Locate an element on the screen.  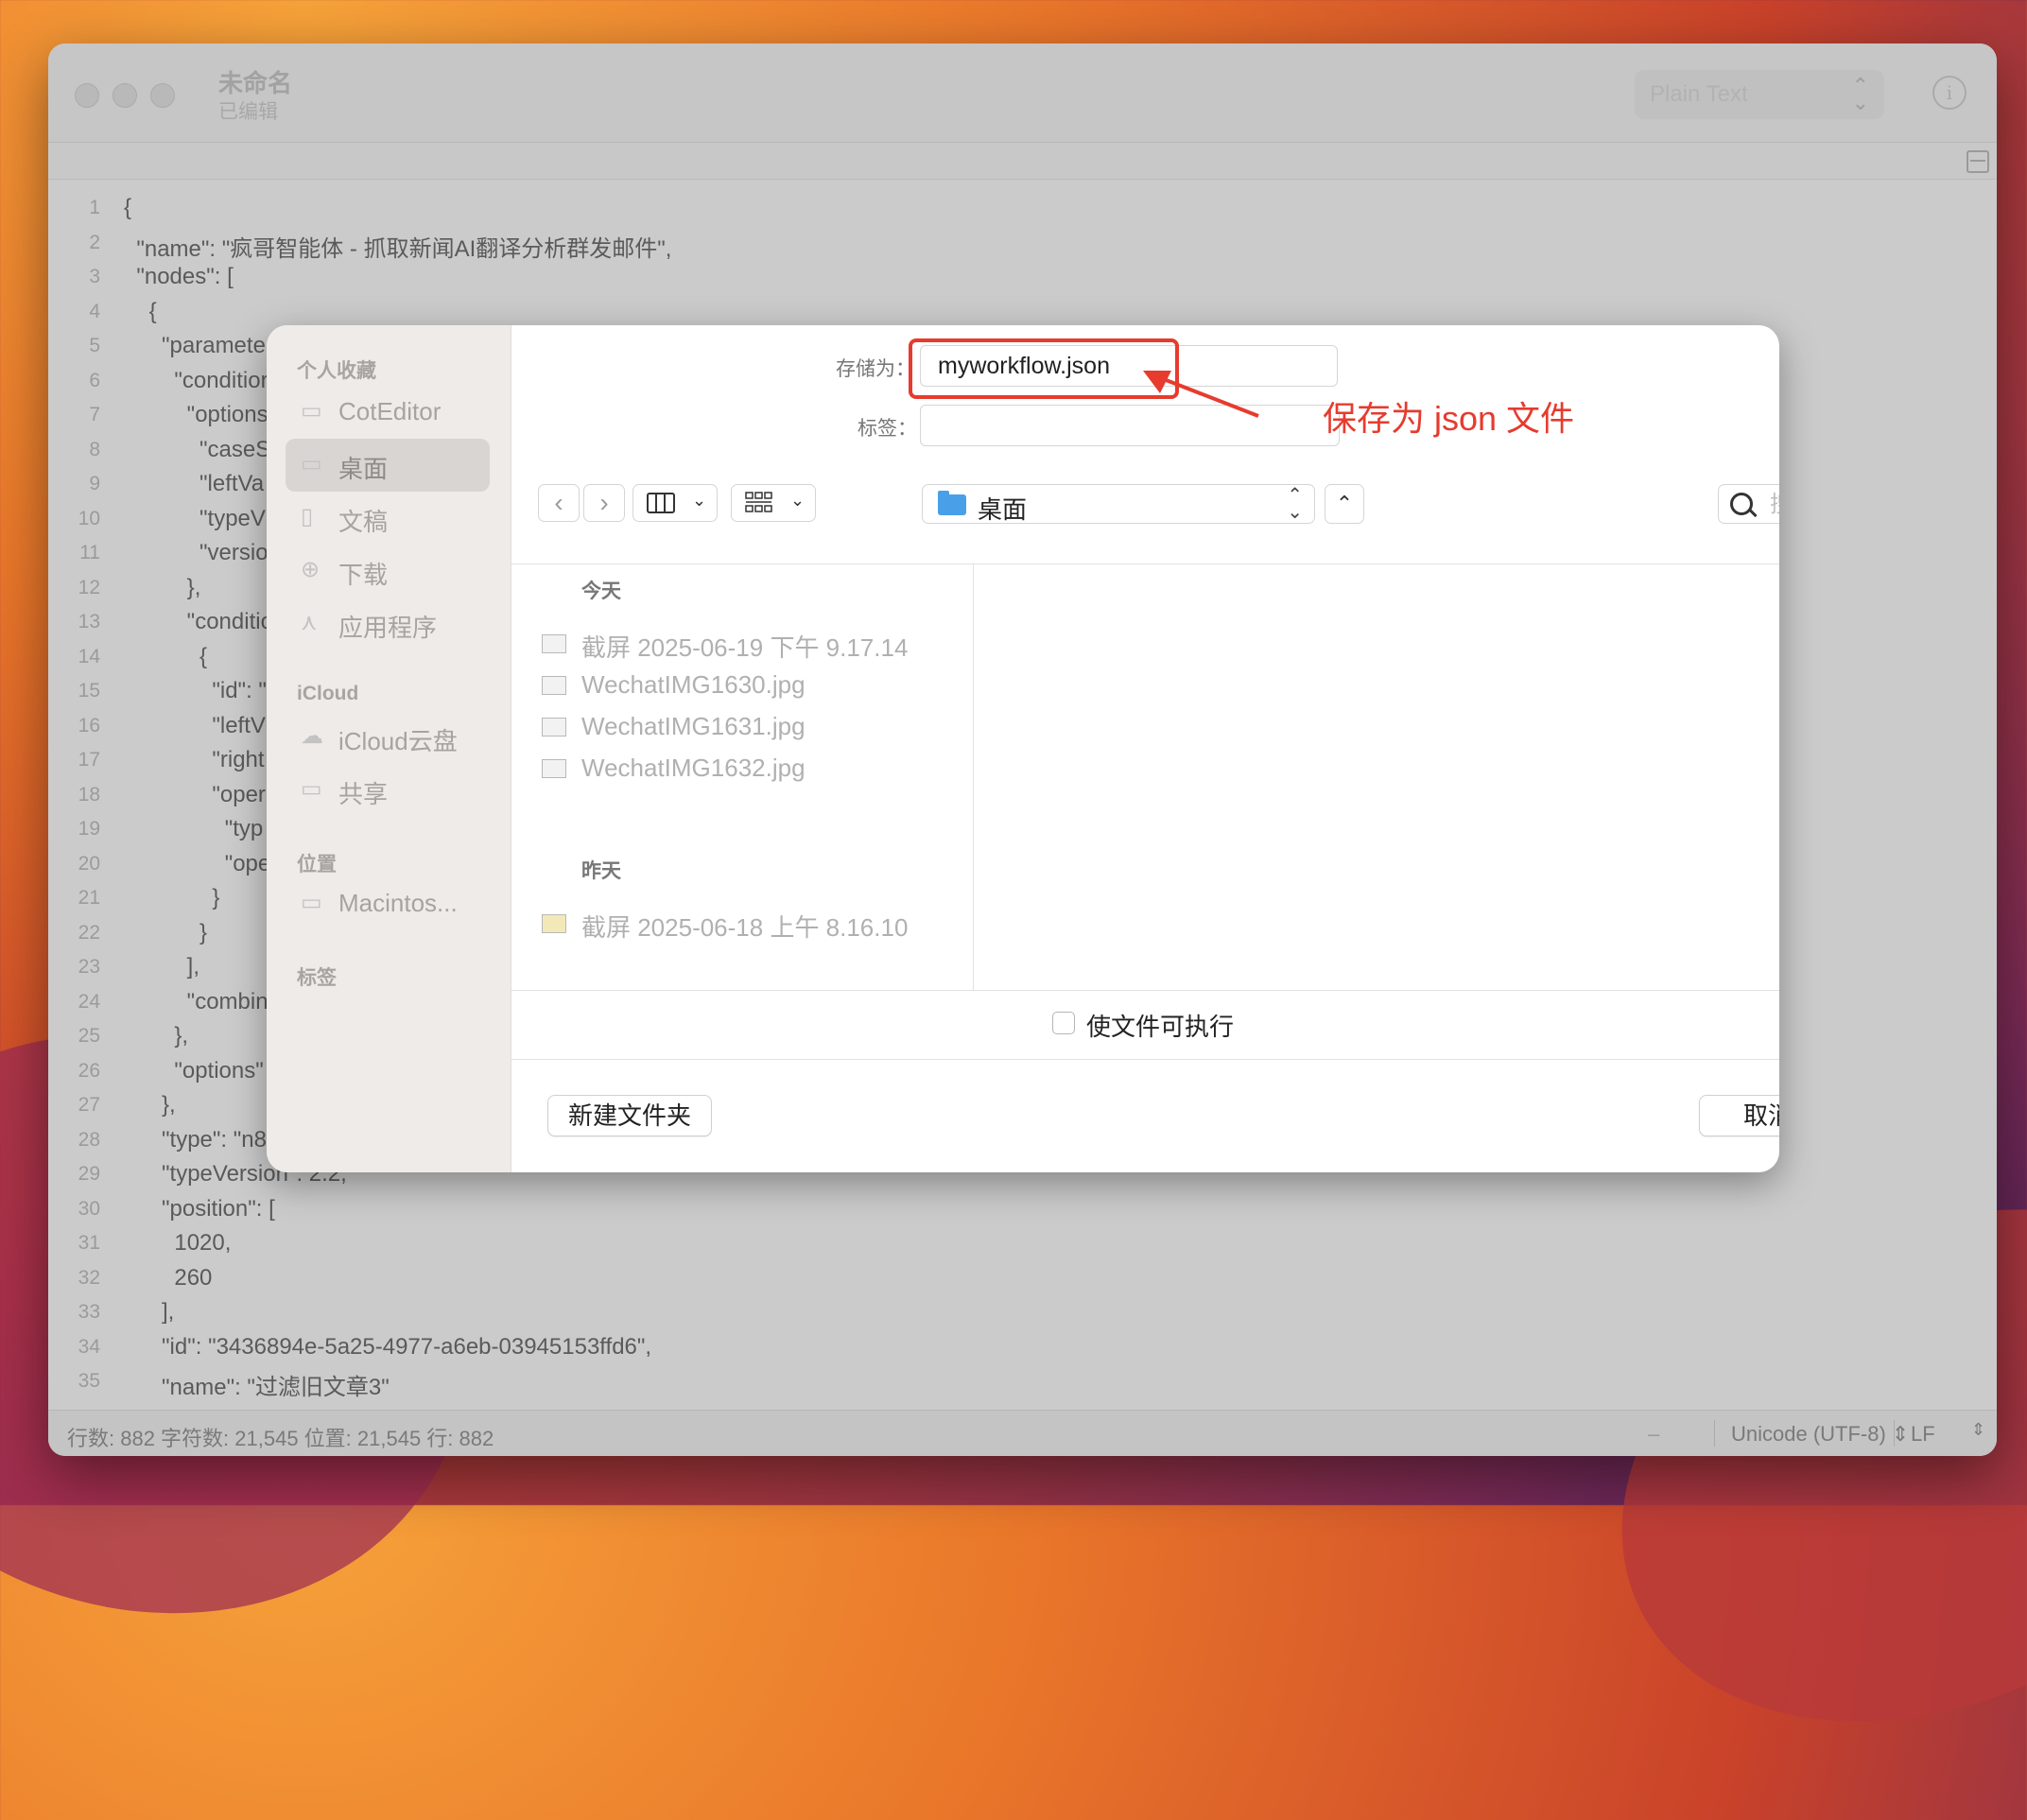
sidebar-item-label: 文稿 is located at coordinates (364, 522).